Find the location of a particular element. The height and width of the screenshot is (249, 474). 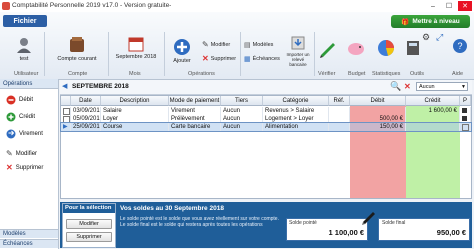

minus-icon is located at coordinates (11, 100).